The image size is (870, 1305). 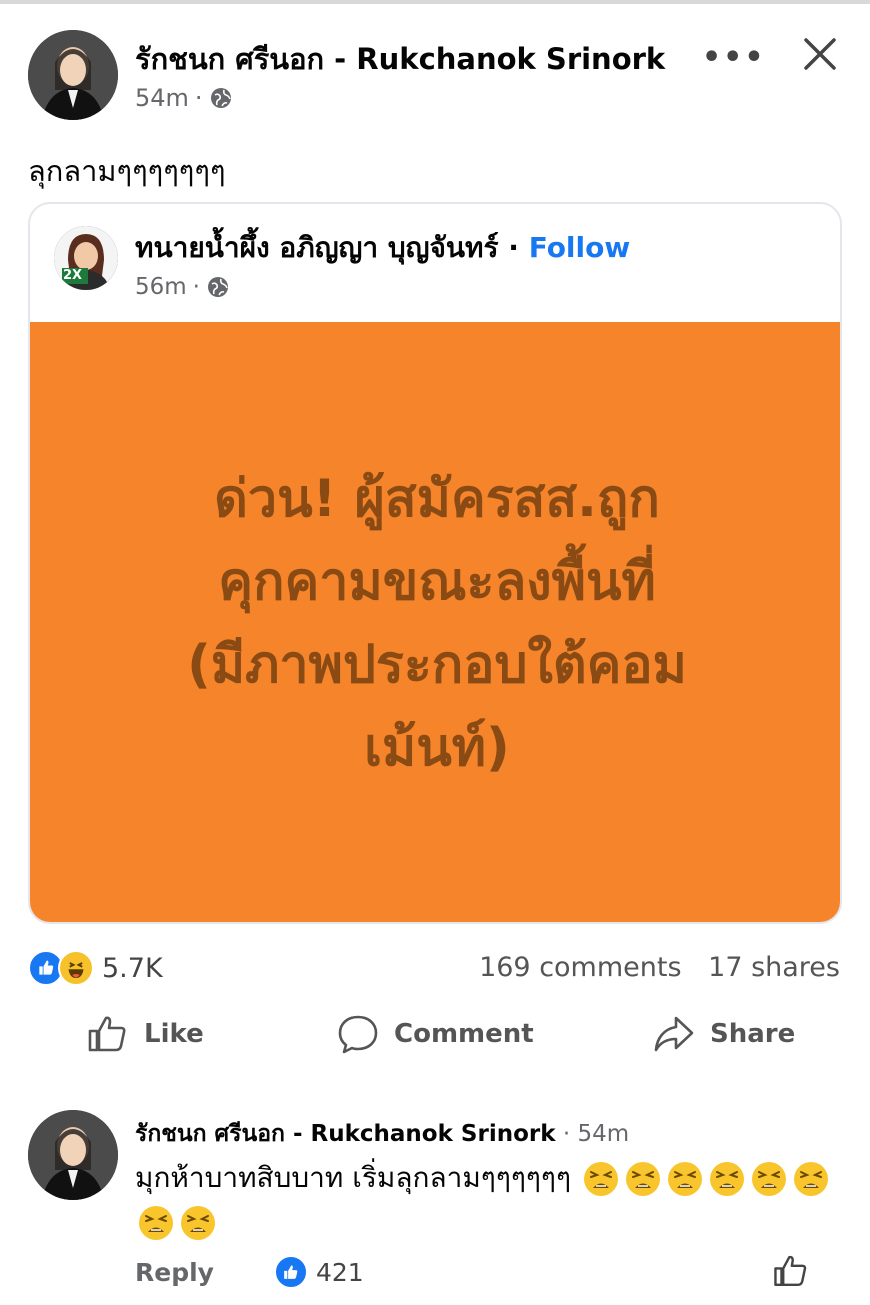 What do you see at coordinates (400, 59) in the screenshot?
I see `post-author-name: รักชนก ศรีนอก - Rukchanok Srinork` at bounding box center [400, 59].